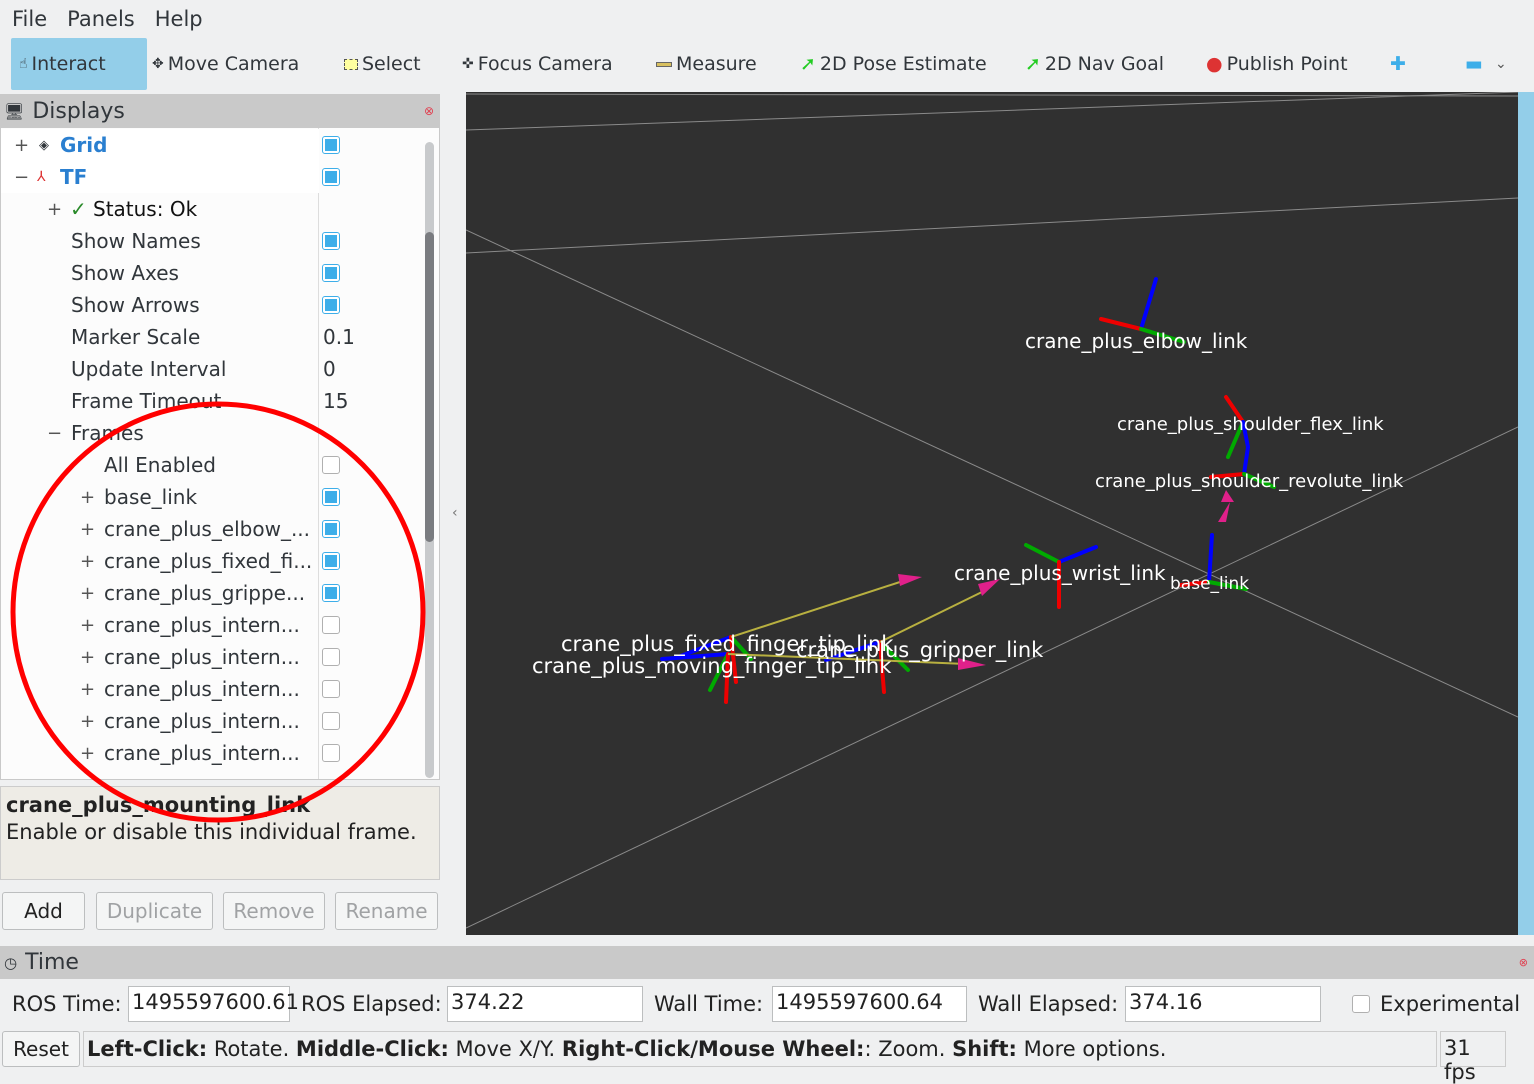  Describe the element at coordinates (1526, 513) in the screenshot. I see `right-panel-splitter` at that location.